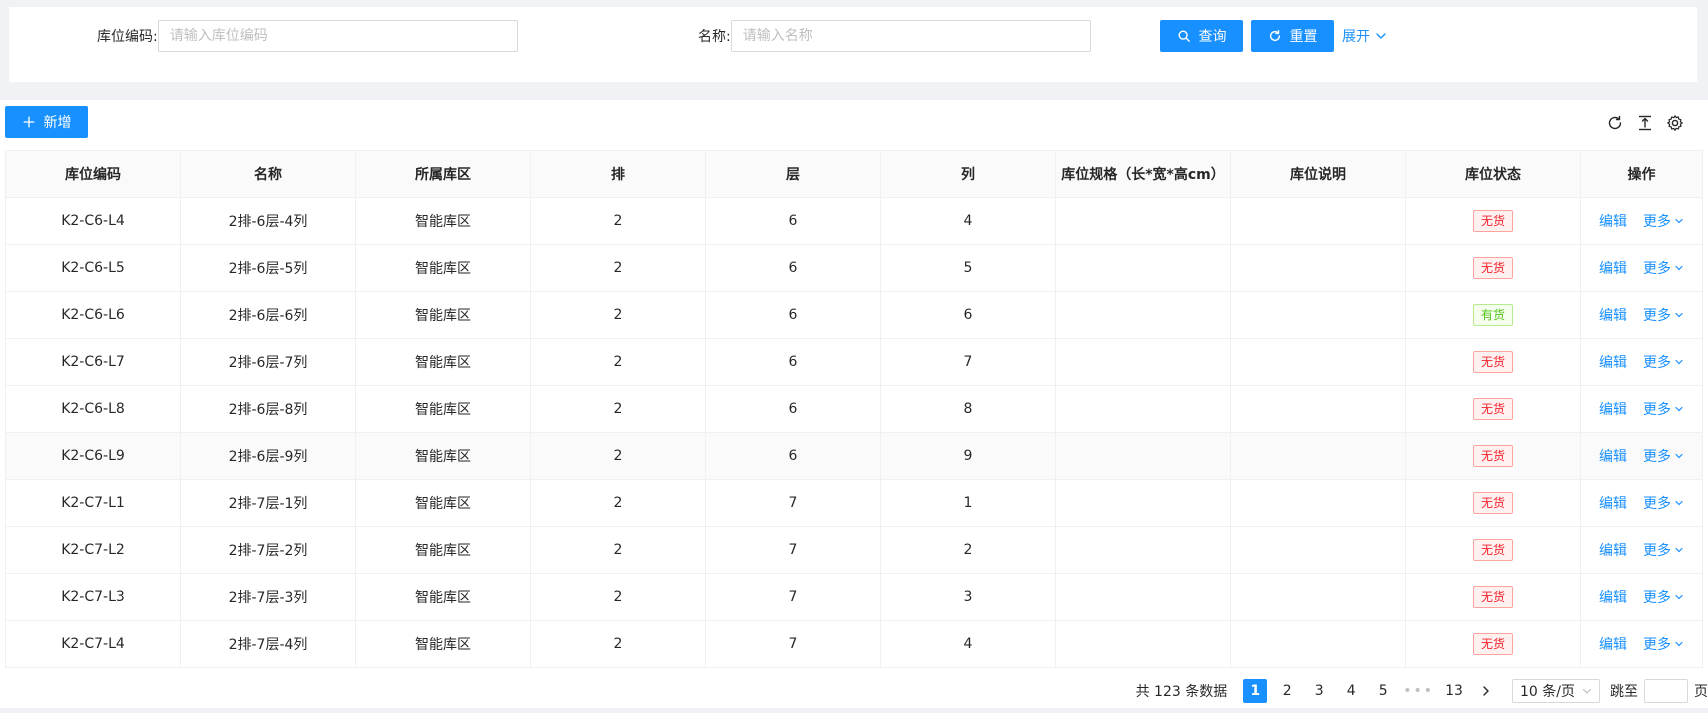 The image size is (1708, 713). Describe the element at coordinates (1624, 692) in the screenshot. I see `jump-label: 跳至` at that location.